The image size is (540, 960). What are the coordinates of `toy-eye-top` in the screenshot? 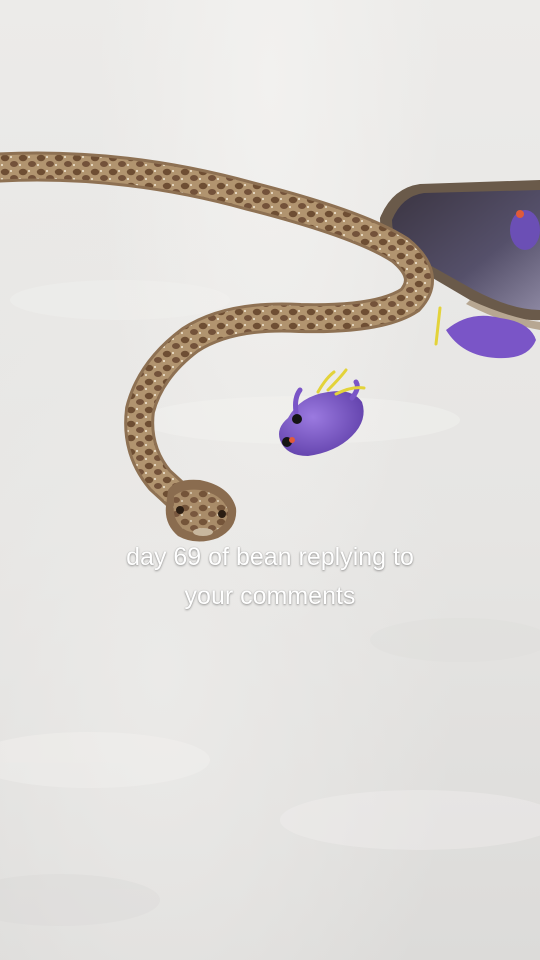 It's located at (297, 419).